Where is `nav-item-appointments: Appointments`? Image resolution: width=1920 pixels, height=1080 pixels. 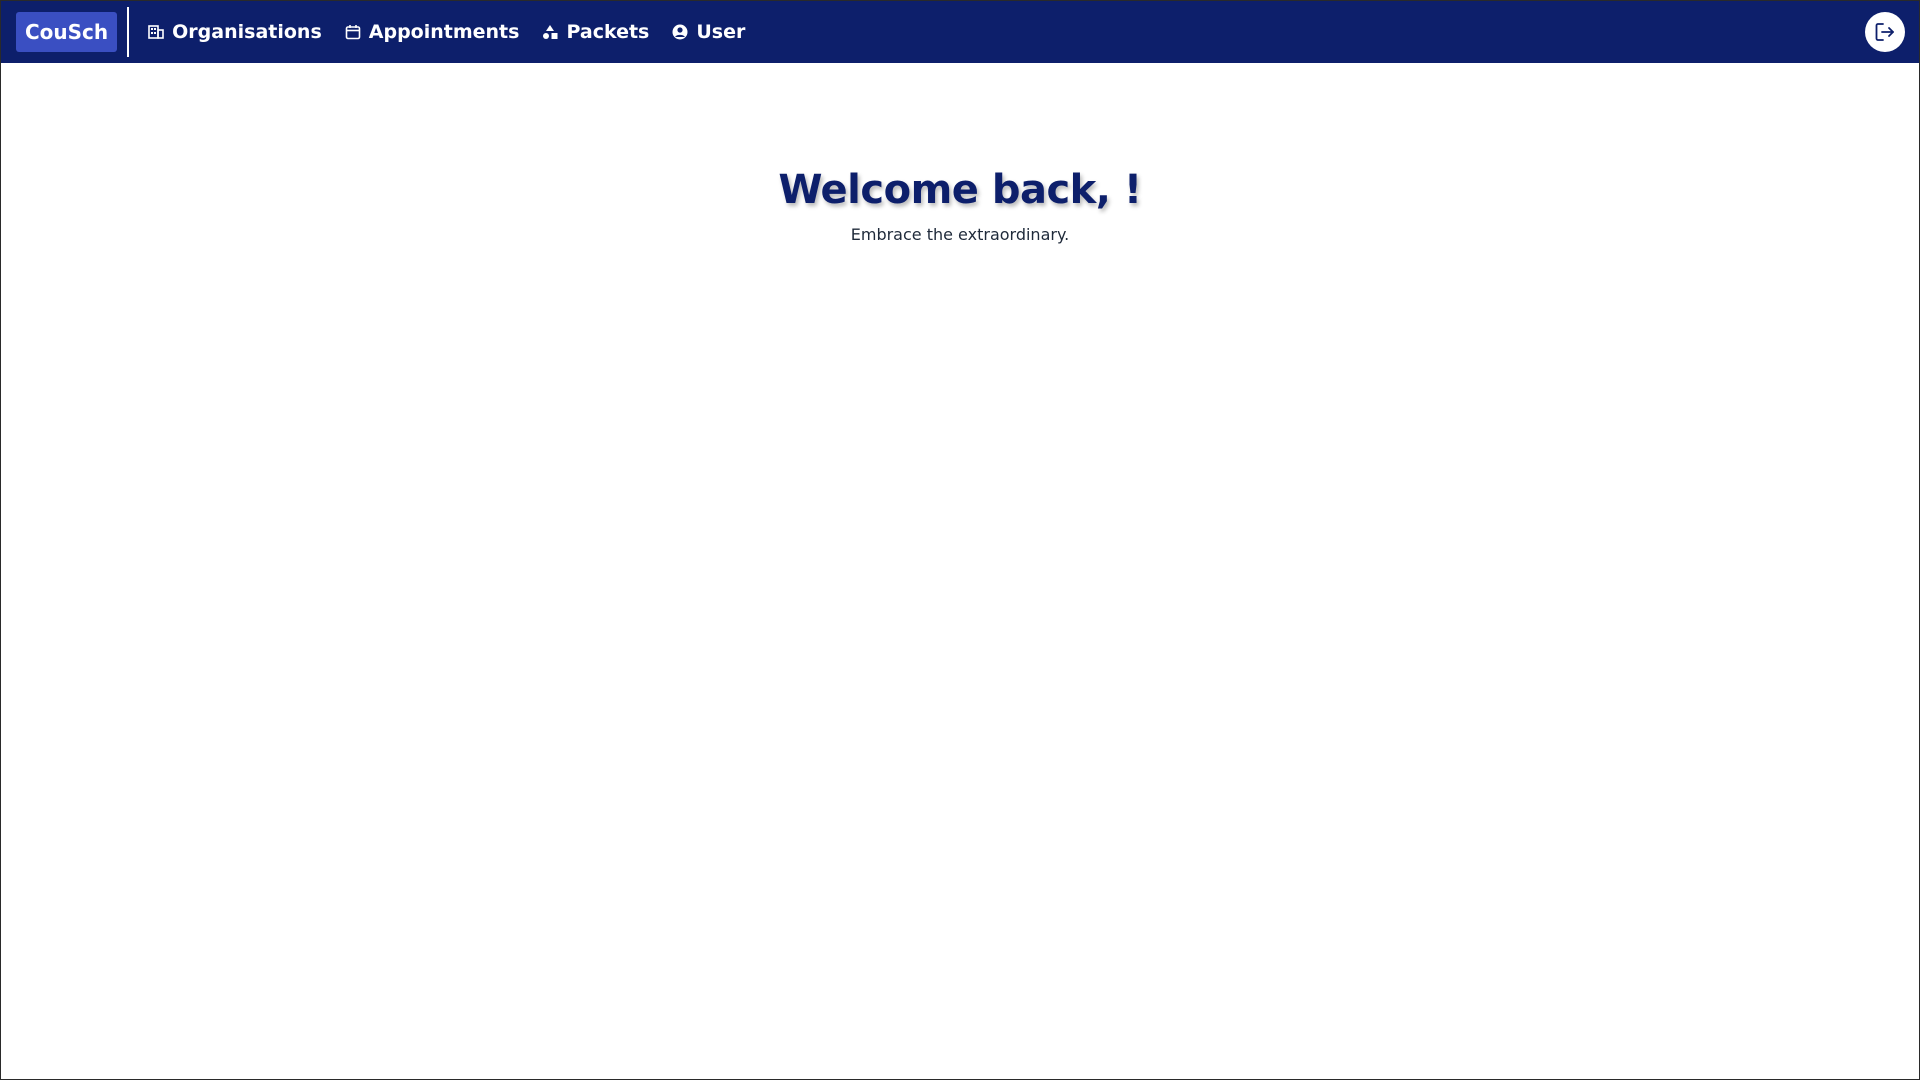 nav-item-appointments: Appointments is located at coordinates (432, 32).